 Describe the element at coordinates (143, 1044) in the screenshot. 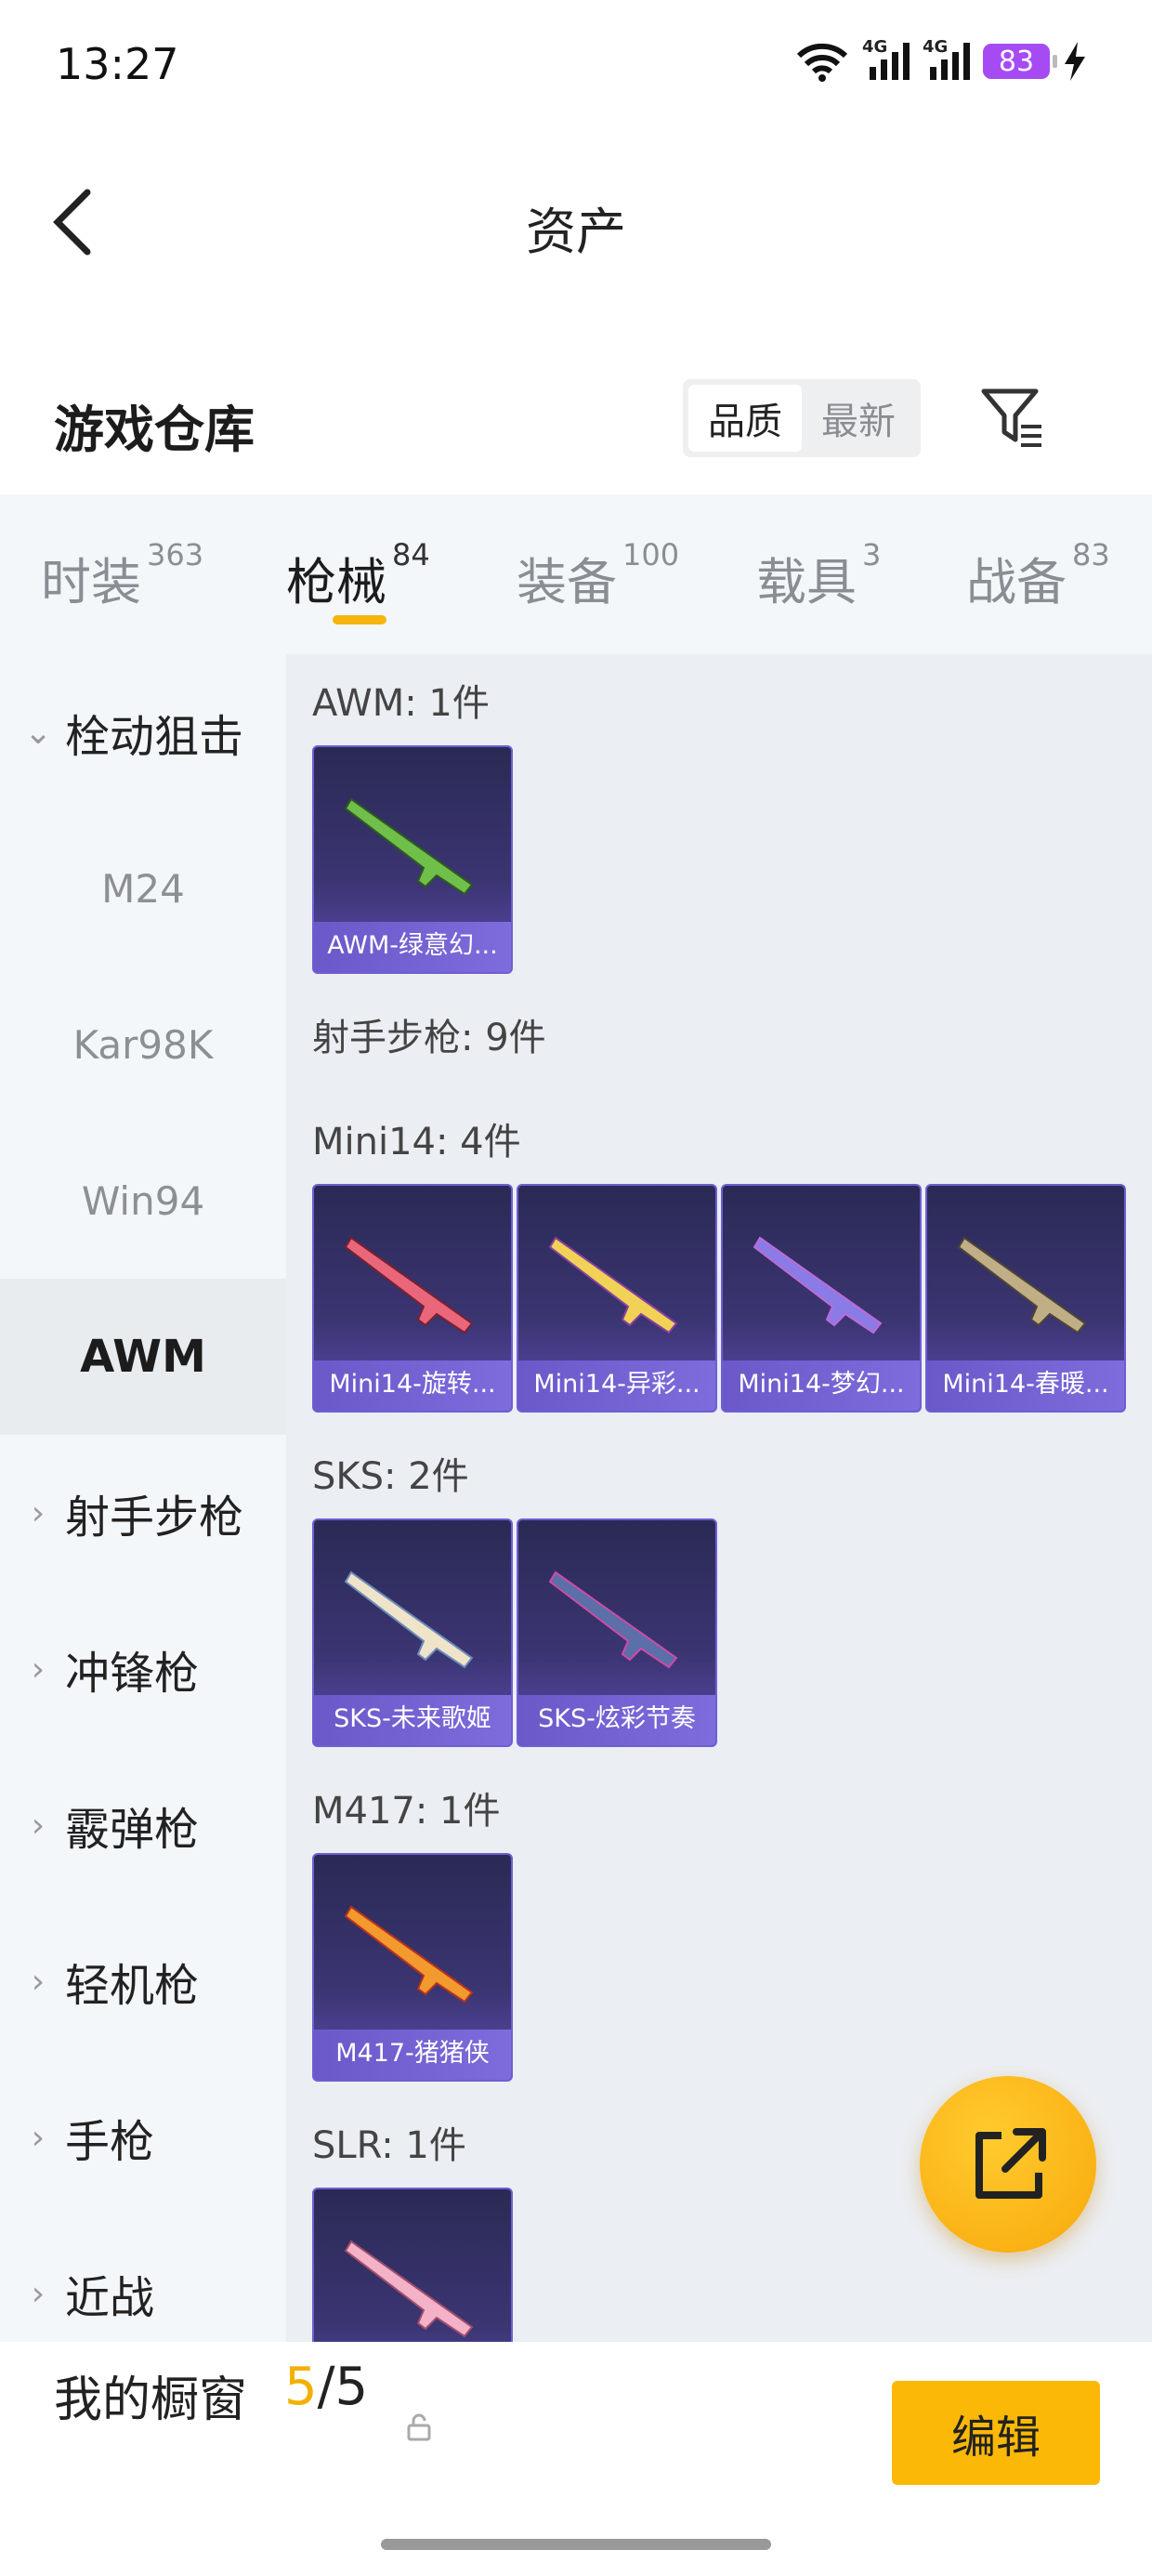

I see `sidebar-sub-item-kar98k: Kar98K` at that location.